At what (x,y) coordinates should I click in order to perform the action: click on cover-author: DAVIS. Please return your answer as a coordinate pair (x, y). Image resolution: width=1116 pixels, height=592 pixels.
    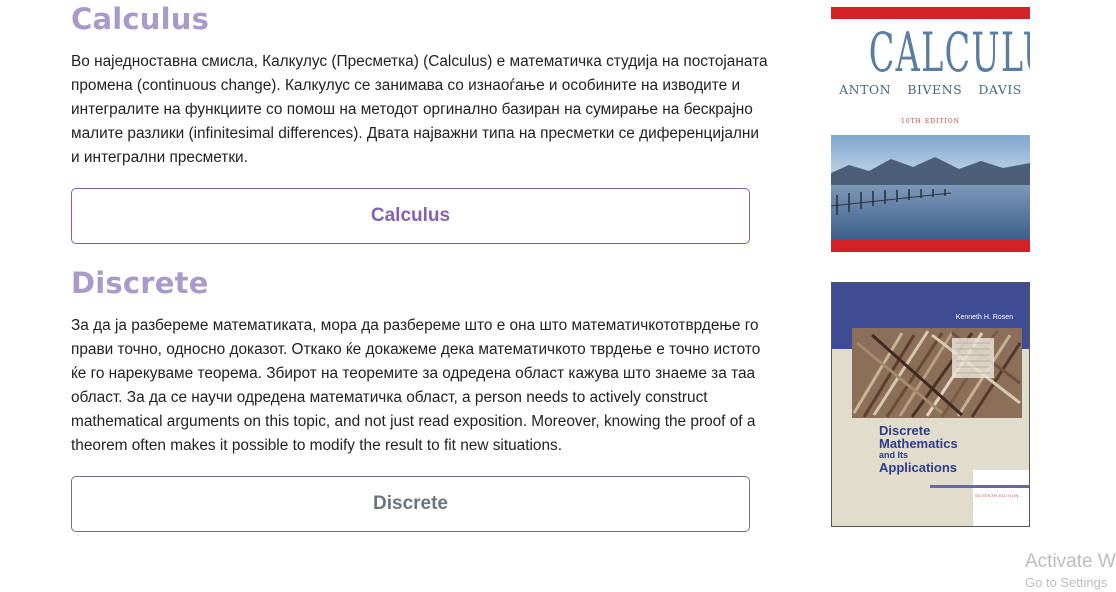
    Looking at the image, I should click on (1000, 89).